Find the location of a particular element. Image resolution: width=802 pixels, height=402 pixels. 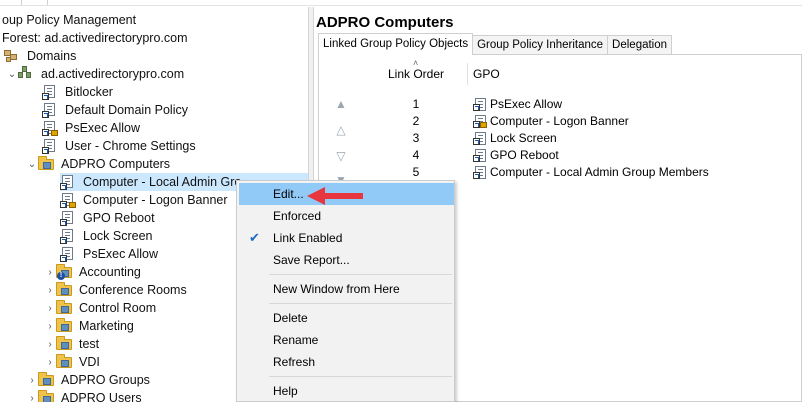

gpo-name-cell: Computer - Local Admin Group Members is located at coordinates (599, 171).